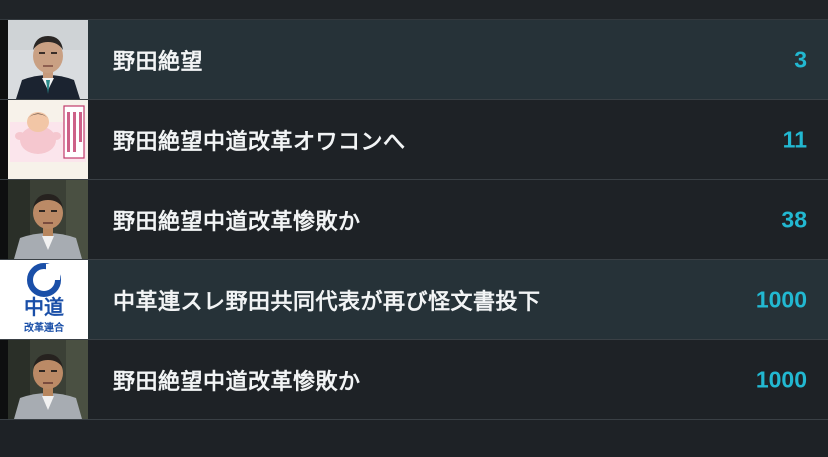 This screenshot has height=457, width=828. Describe the element at coordinates (259, 142) in the screenshot. I see `thread-title: 野田絶望中道改革オワコンへ` at that location.